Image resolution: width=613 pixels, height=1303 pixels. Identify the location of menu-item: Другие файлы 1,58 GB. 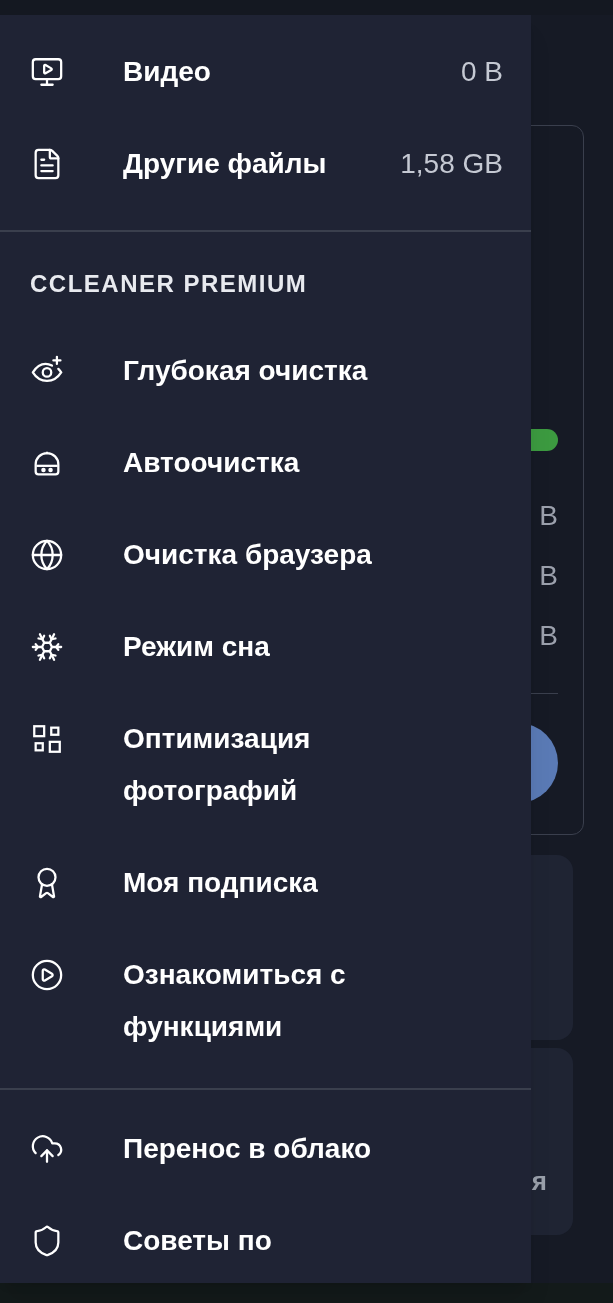
(265, 164).